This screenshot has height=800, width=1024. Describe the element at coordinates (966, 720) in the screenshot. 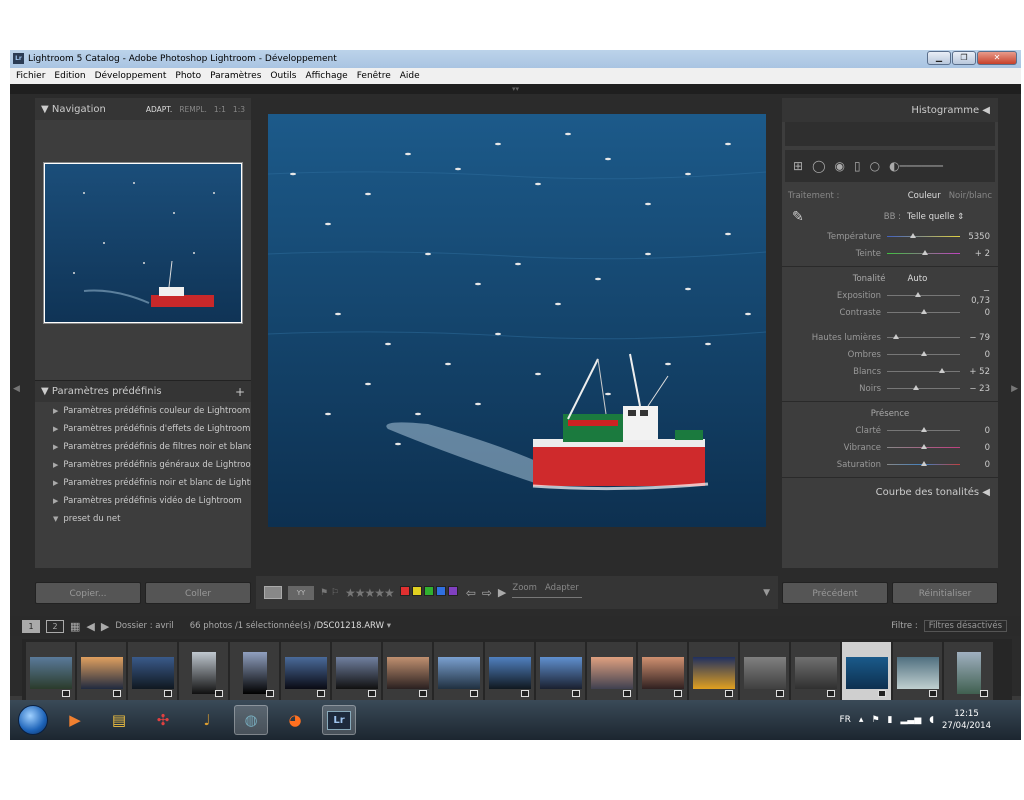

I see `clock: 12:15 27/04/2014` at that location.